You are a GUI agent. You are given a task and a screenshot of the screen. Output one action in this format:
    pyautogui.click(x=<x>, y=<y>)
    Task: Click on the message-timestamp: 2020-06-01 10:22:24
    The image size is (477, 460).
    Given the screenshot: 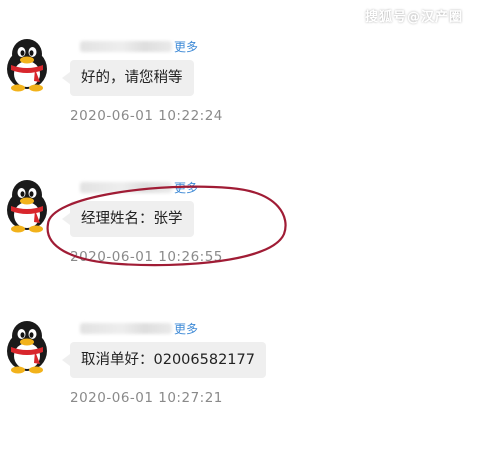 What is the action you would take?
    pyautogui.click(x=146, y=116)
    